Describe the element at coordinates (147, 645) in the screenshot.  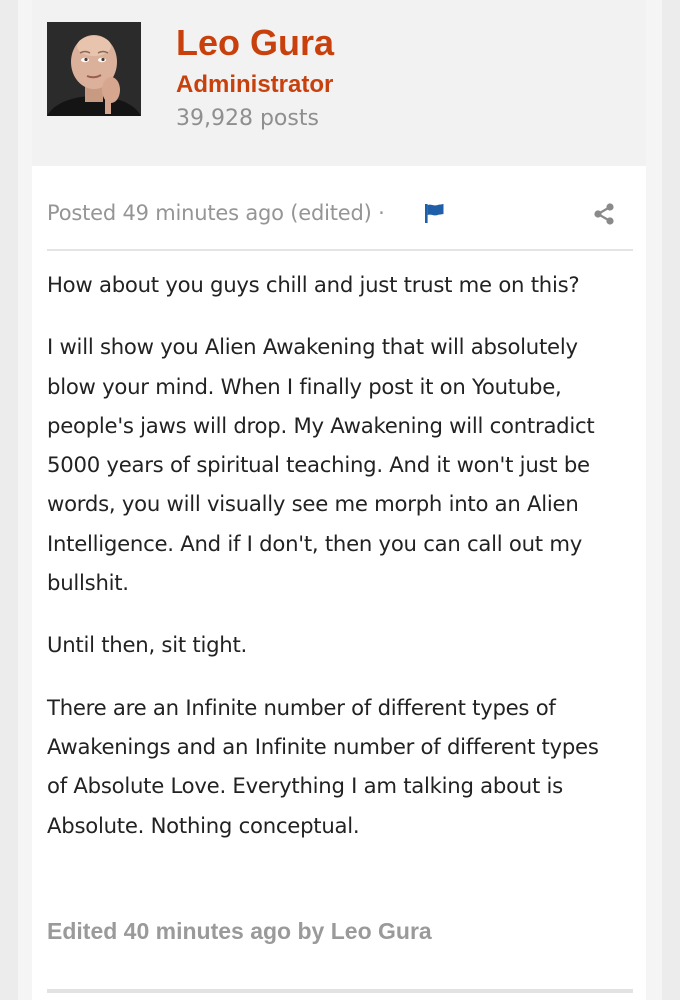
I see `post-paragraph: Until then, sit tight.` at that location.